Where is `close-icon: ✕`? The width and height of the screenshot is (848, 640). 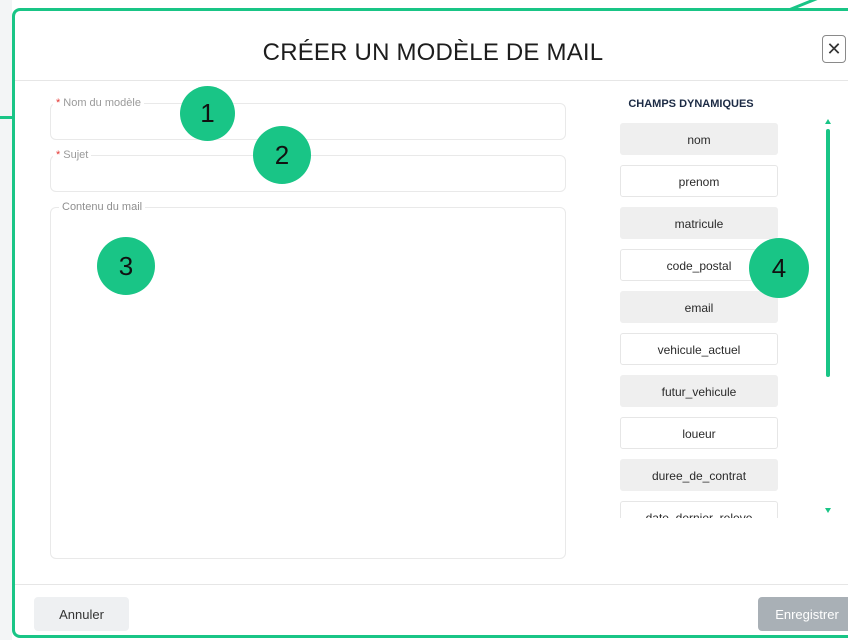
close-icon: ✕ is located at coordinates (834, 49).